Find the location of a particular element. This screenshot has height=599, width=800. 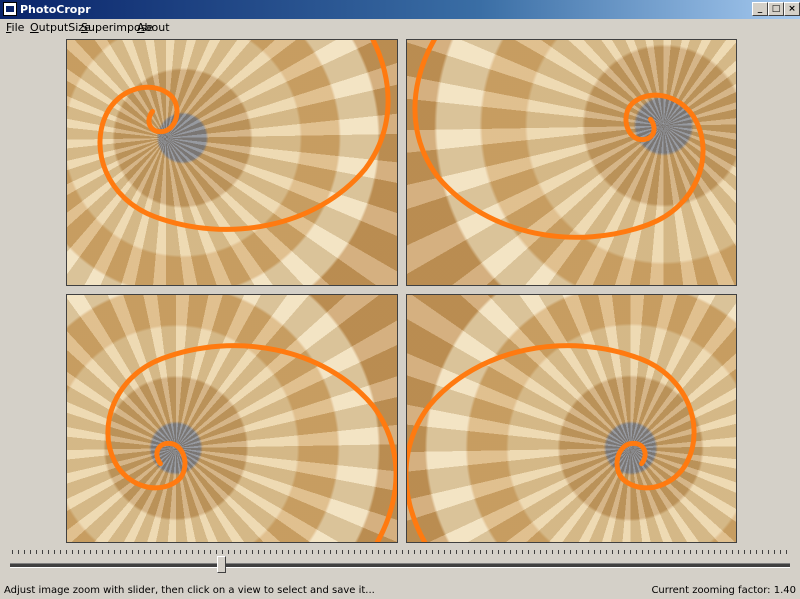

menu-file-label: ile is located at coordinates (18, 27).